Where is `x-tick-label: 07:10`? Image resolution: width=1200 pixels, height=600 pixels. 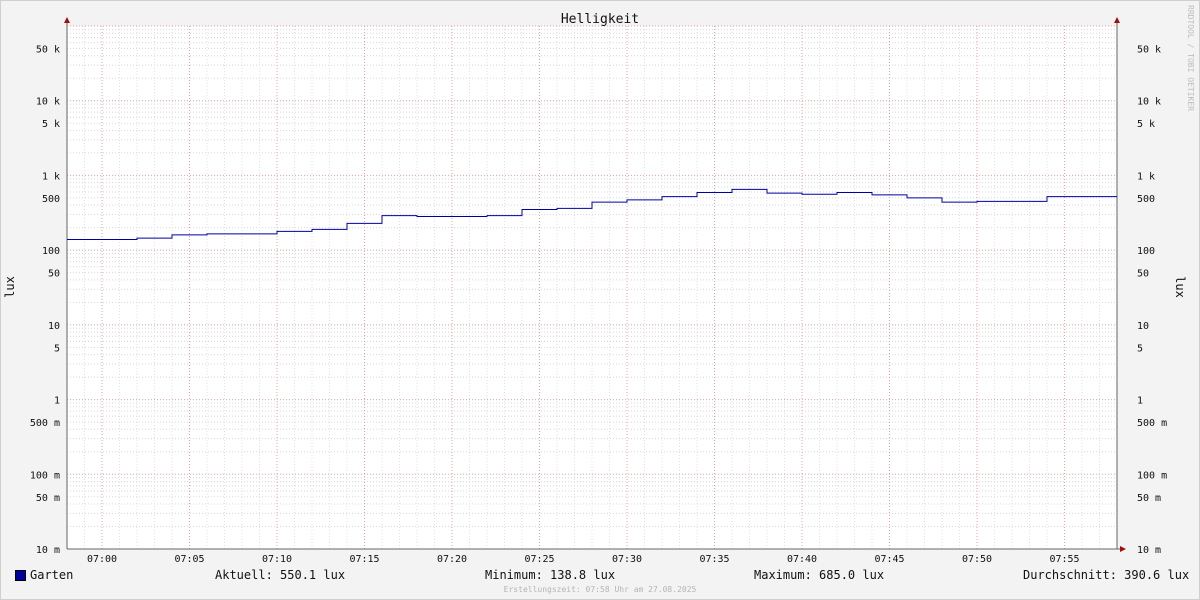 x-tick-label: 07:10 is located at coordinates (277, 559).